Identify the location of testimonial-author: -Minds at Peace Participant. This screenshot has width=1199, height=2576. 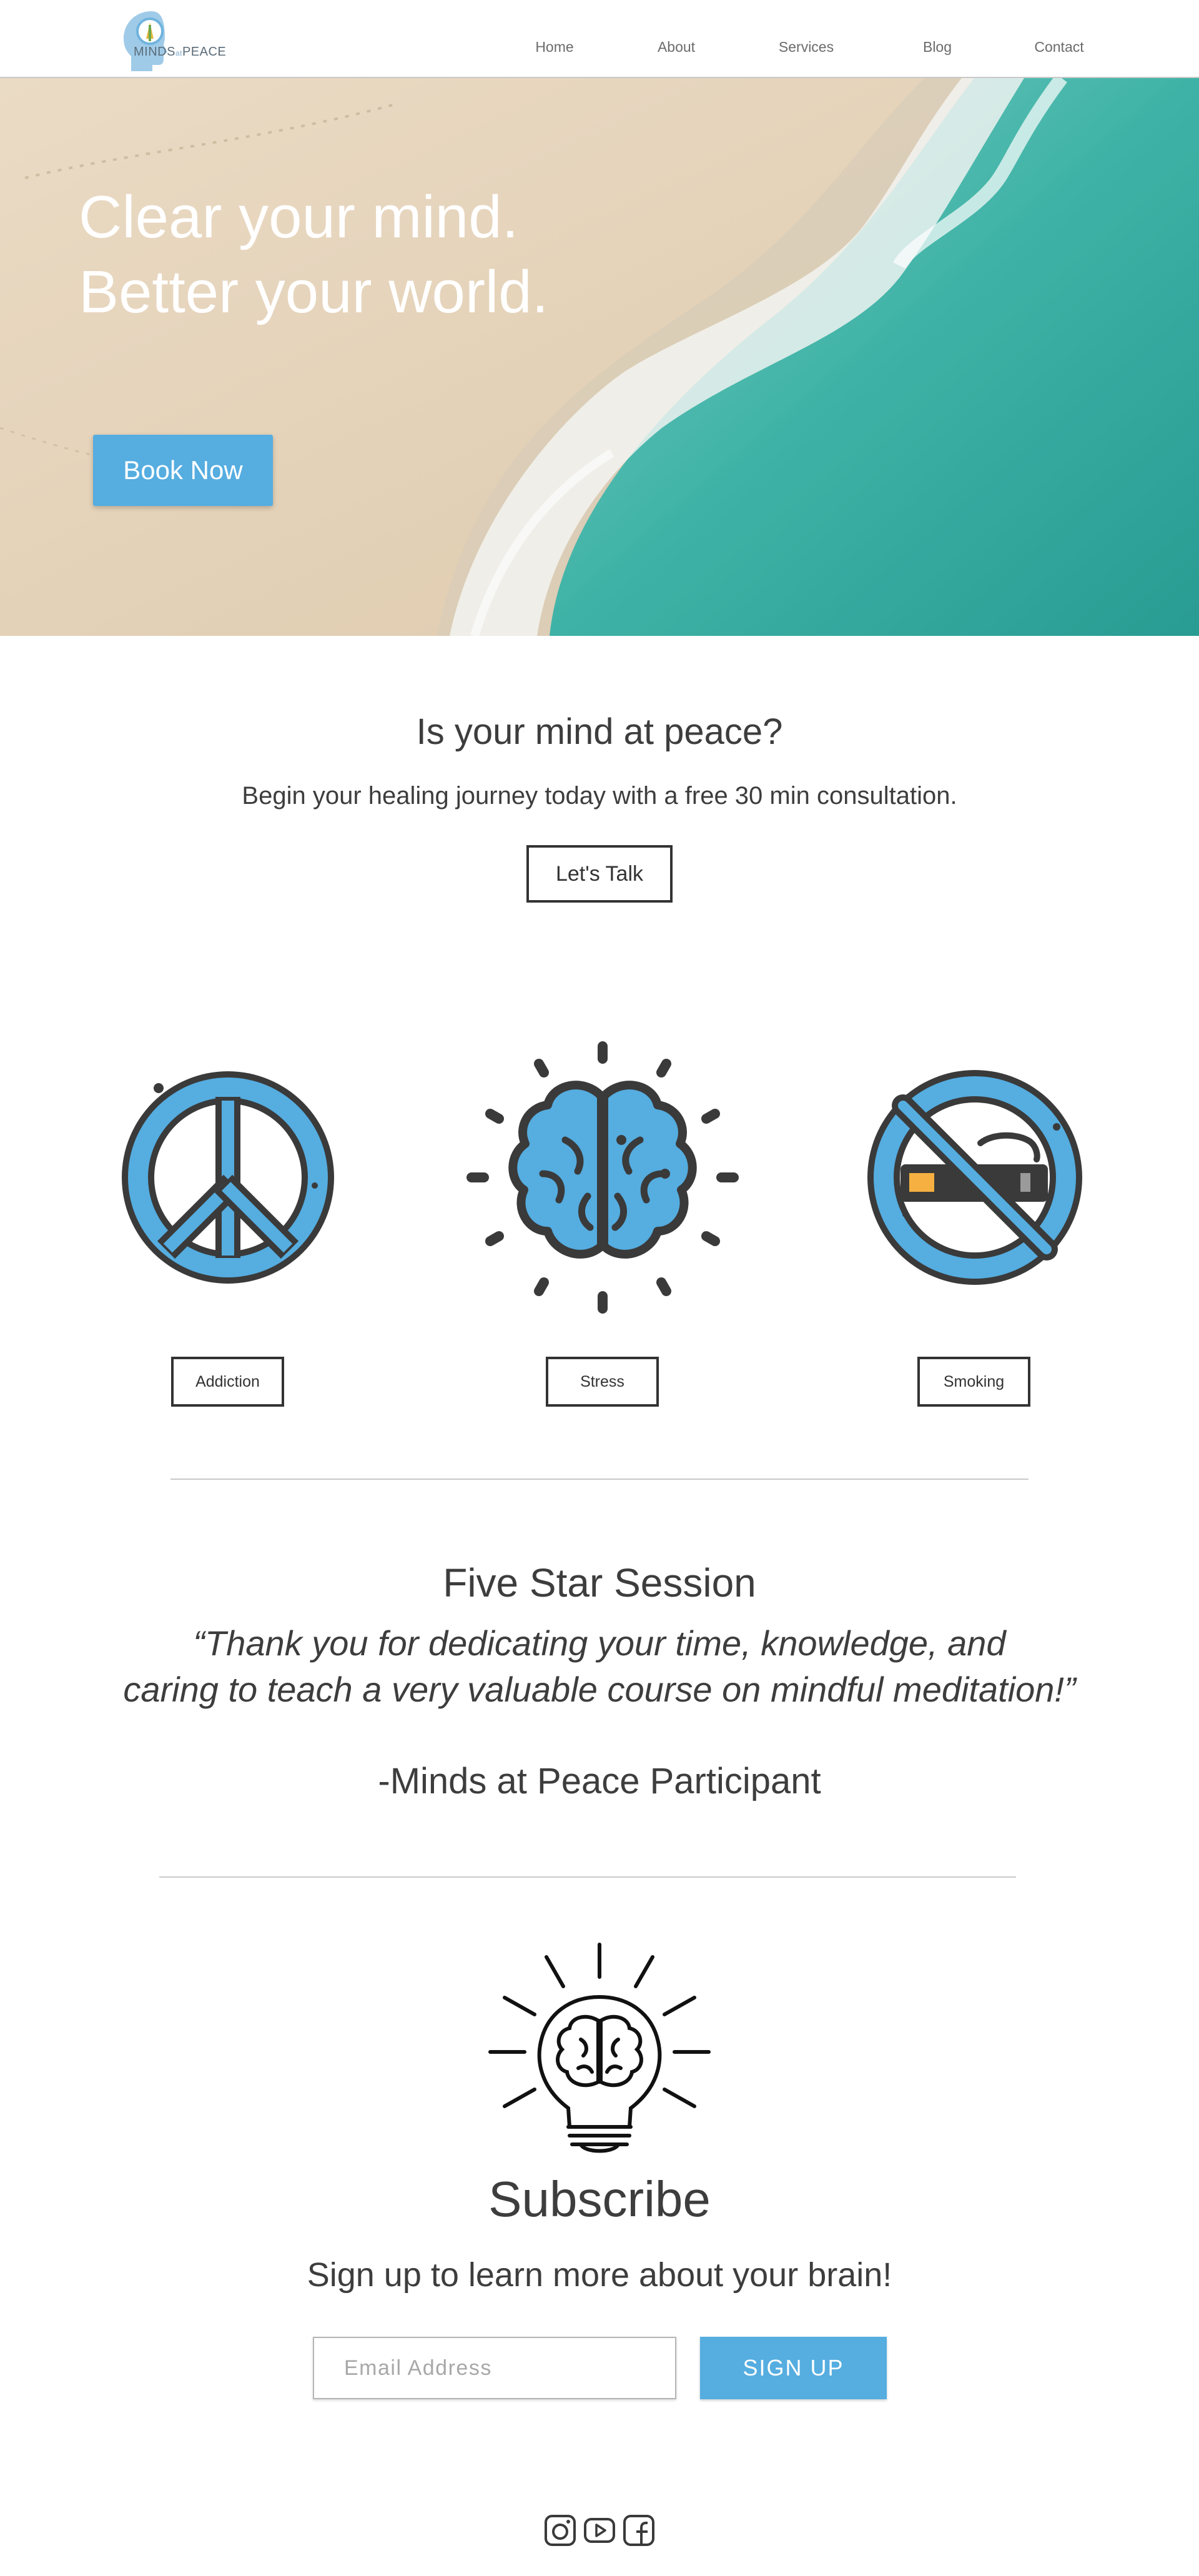
(599, 1781).